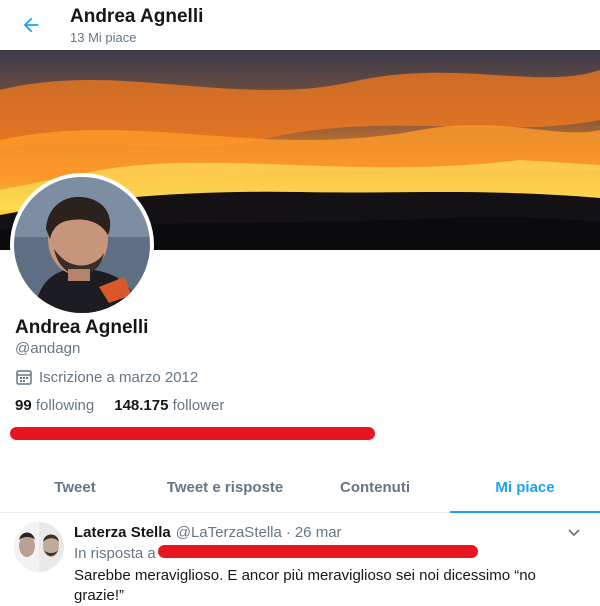 The height and width of the screenshot is (606, 600). Describe the element at coordinates (141, 405) in the screenshot. I see `follower-count: 148.175` at that location.